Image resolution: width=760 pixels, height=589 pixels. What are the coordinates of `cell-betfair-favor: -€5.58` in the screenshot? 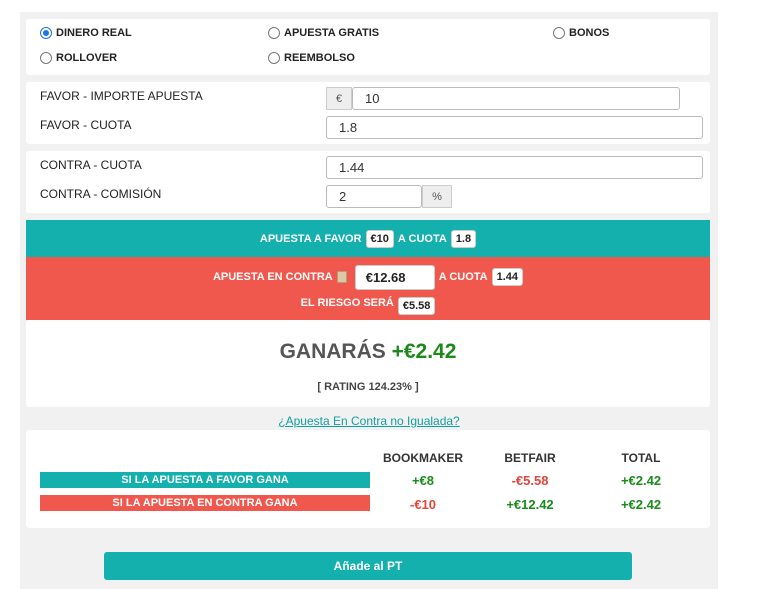 It's located at (530, 480).